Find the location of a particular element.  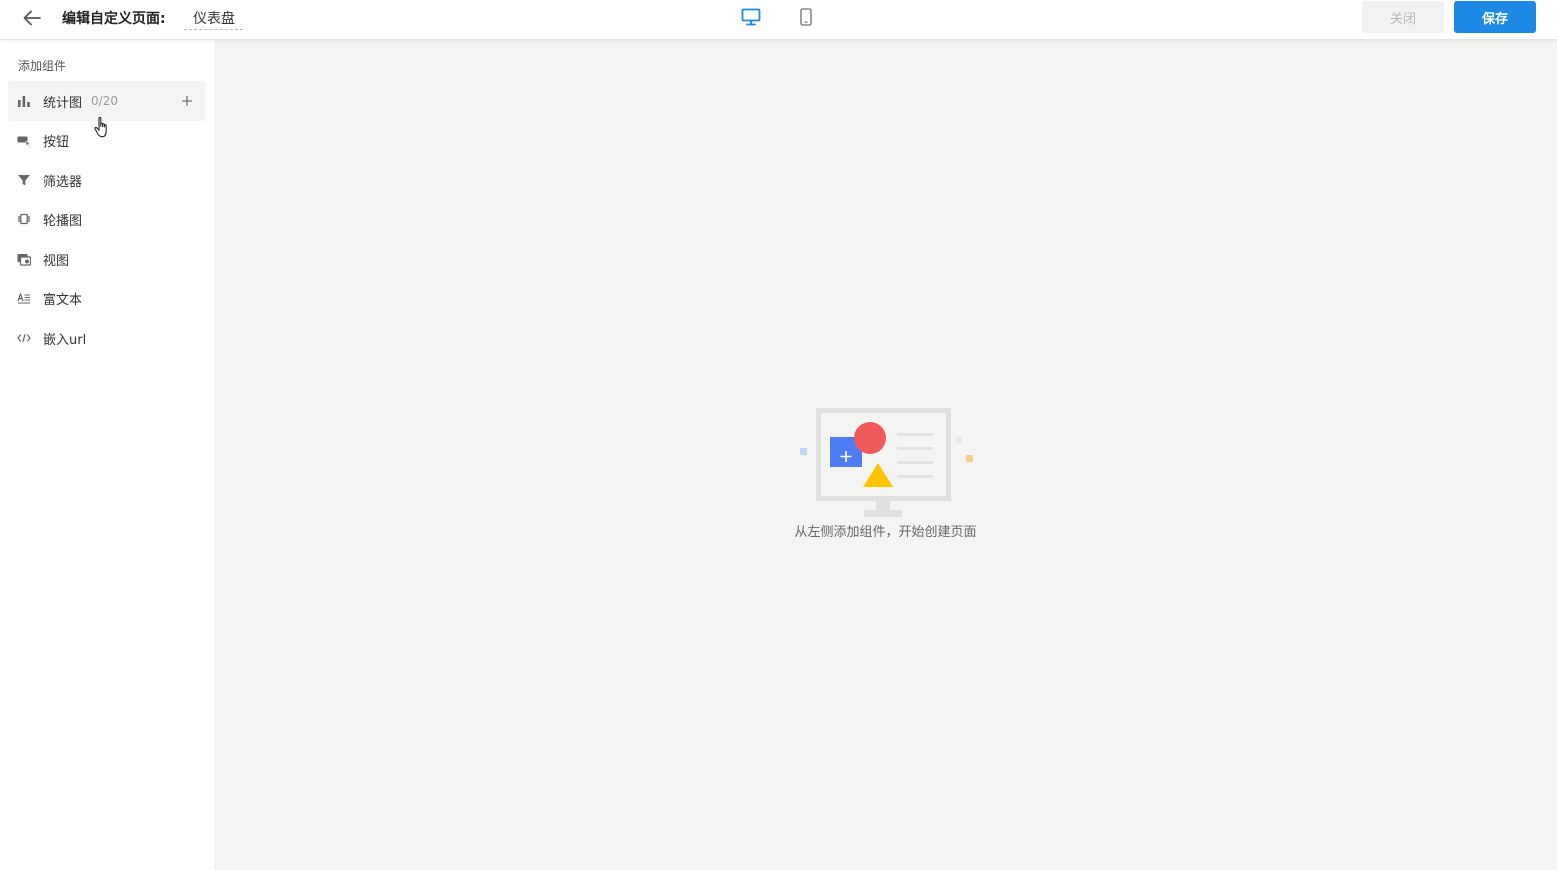

component-label: 统计图 is located at coordinates (63, 103).